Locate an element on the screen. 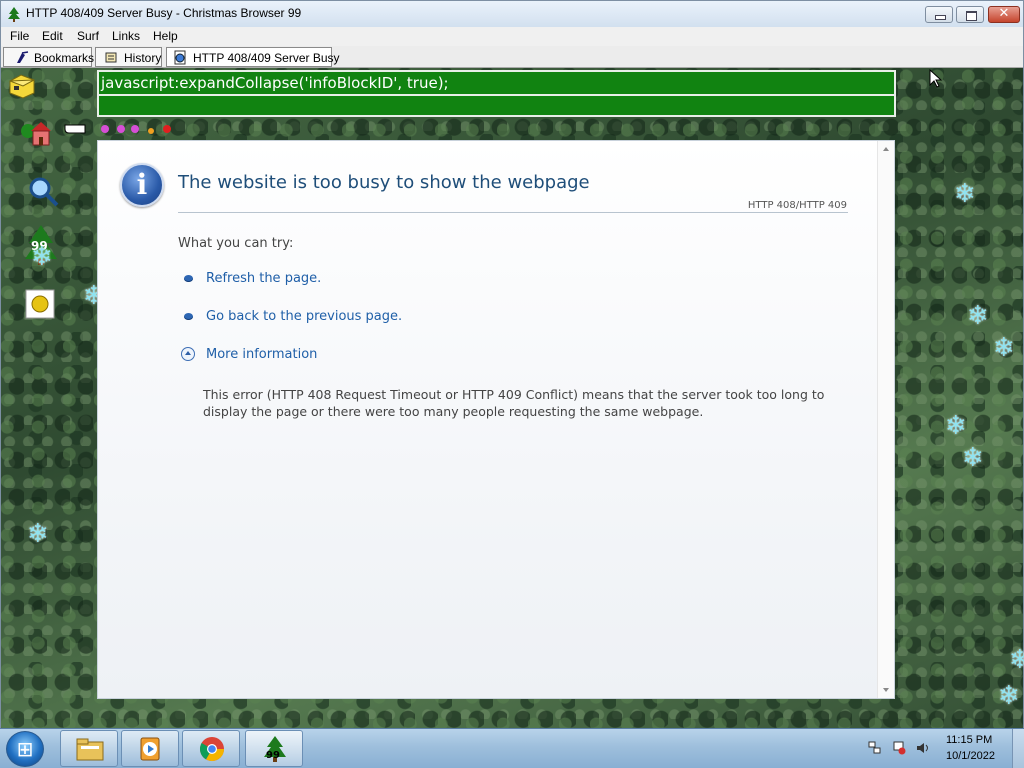  maximize-button is located at coordinates (970, 14).